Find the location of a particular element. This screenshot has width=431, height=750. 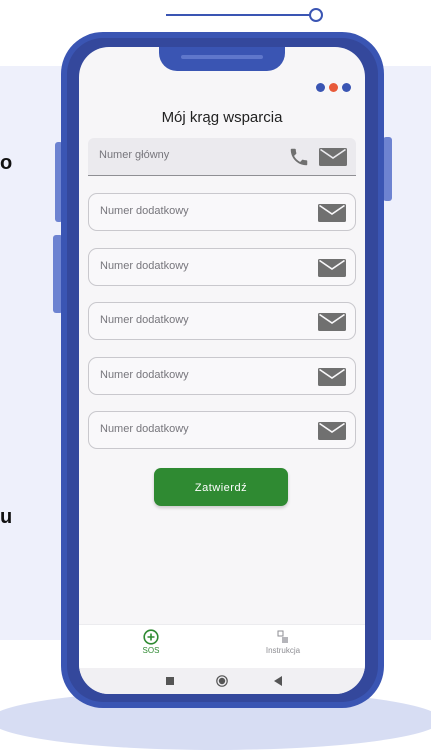

additional-number-field-5: Numer dodatkowy is located at coordinates (222, 430).